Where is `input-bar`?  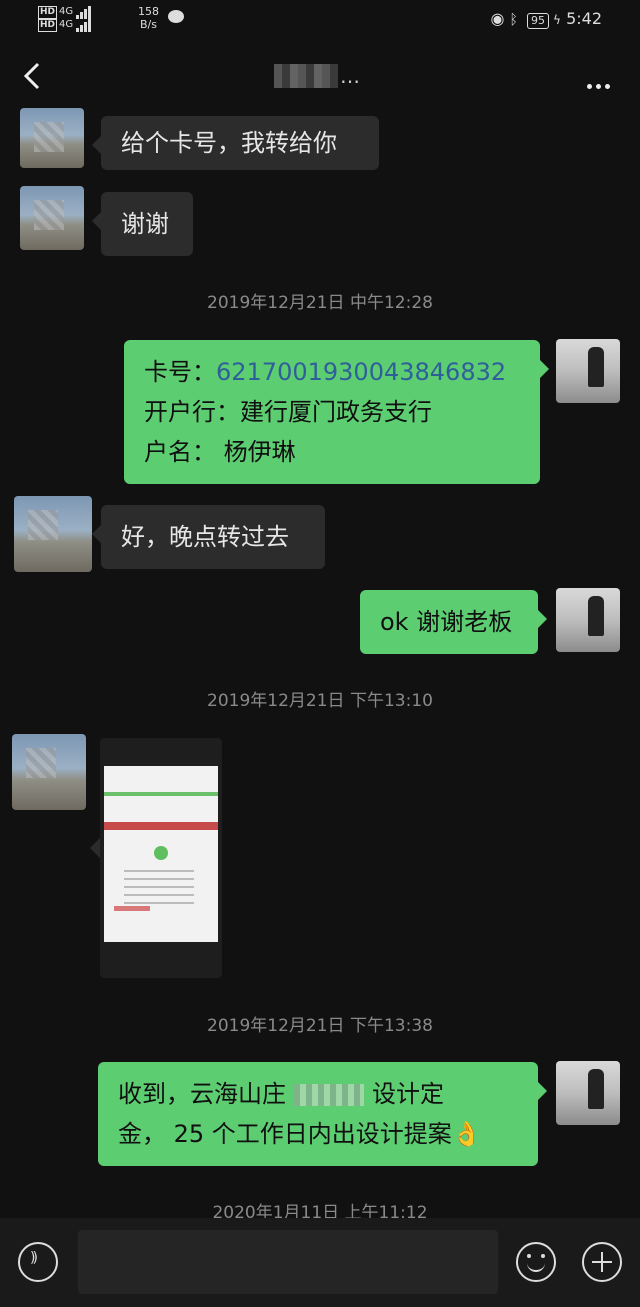
input-bar is located at coordinates (320, 1262).